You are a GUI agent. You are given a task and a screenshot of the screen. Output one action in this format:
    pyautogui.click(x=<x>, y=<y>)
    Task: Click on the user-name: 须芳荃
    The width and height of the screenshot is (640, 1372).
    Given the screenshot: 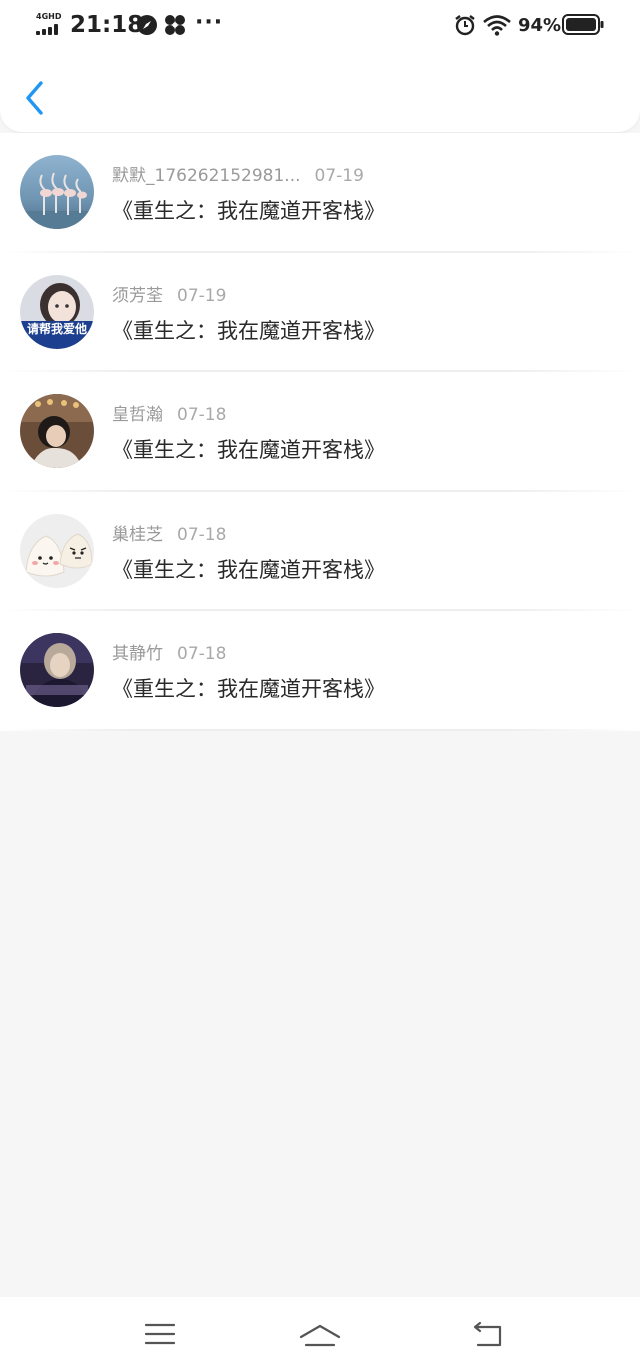 What is the action you would take?
    pyautogui.click(x=137, y=296)
    